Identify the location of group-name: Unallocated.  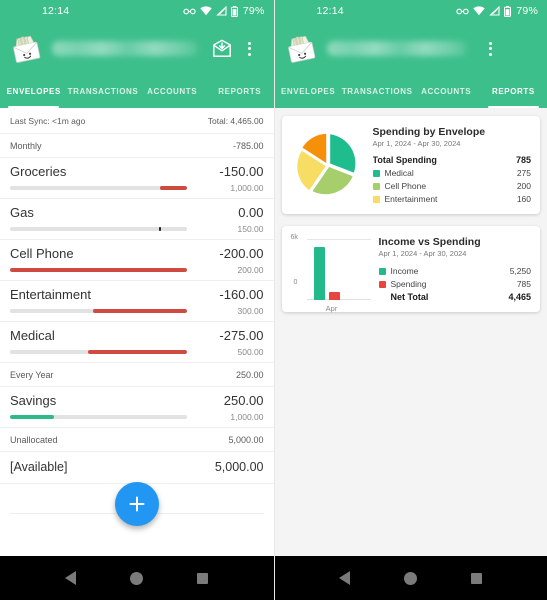
(34, 440).